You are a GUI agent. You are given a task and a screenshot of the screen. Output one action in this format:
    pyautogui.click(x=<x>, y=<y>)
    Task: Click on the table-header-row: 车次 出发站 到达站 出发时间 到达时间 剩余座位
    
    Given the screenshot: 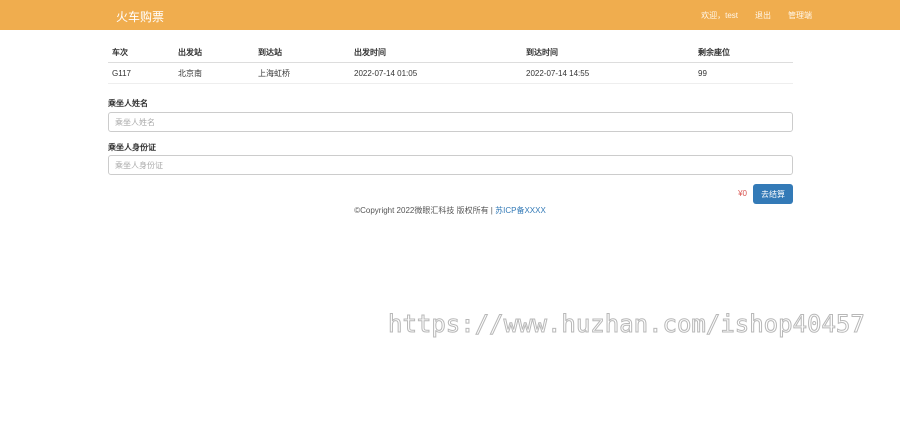 What is the action you would take?
    pyautogui.click(x=450, y=52)
    